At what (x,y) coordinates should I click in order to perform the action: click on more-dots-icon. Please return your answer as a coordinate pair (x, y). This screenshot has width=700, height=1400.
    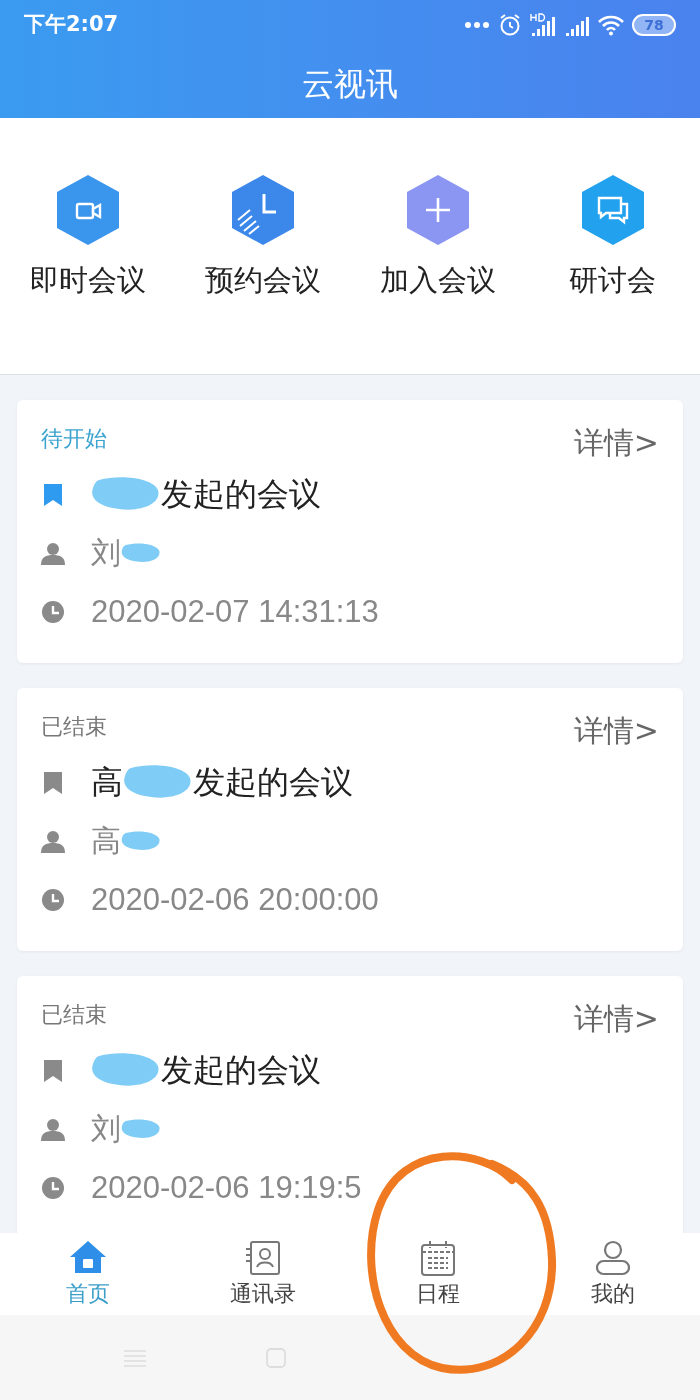
    Looking at the image, I should click on (477, 25).